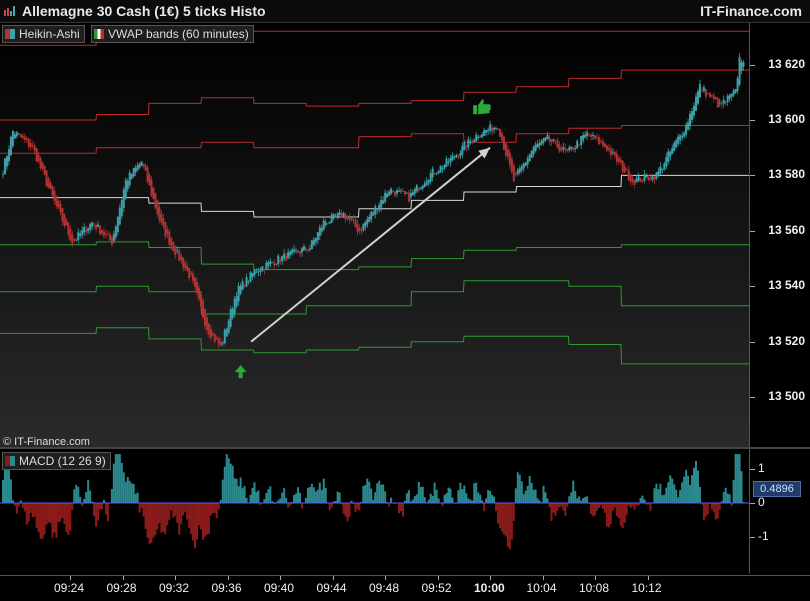 This screenshot has height=601, width=810. Describe the element at coordinates (475, 110) in the screenshot. I see `thumb-cuff` at that location.